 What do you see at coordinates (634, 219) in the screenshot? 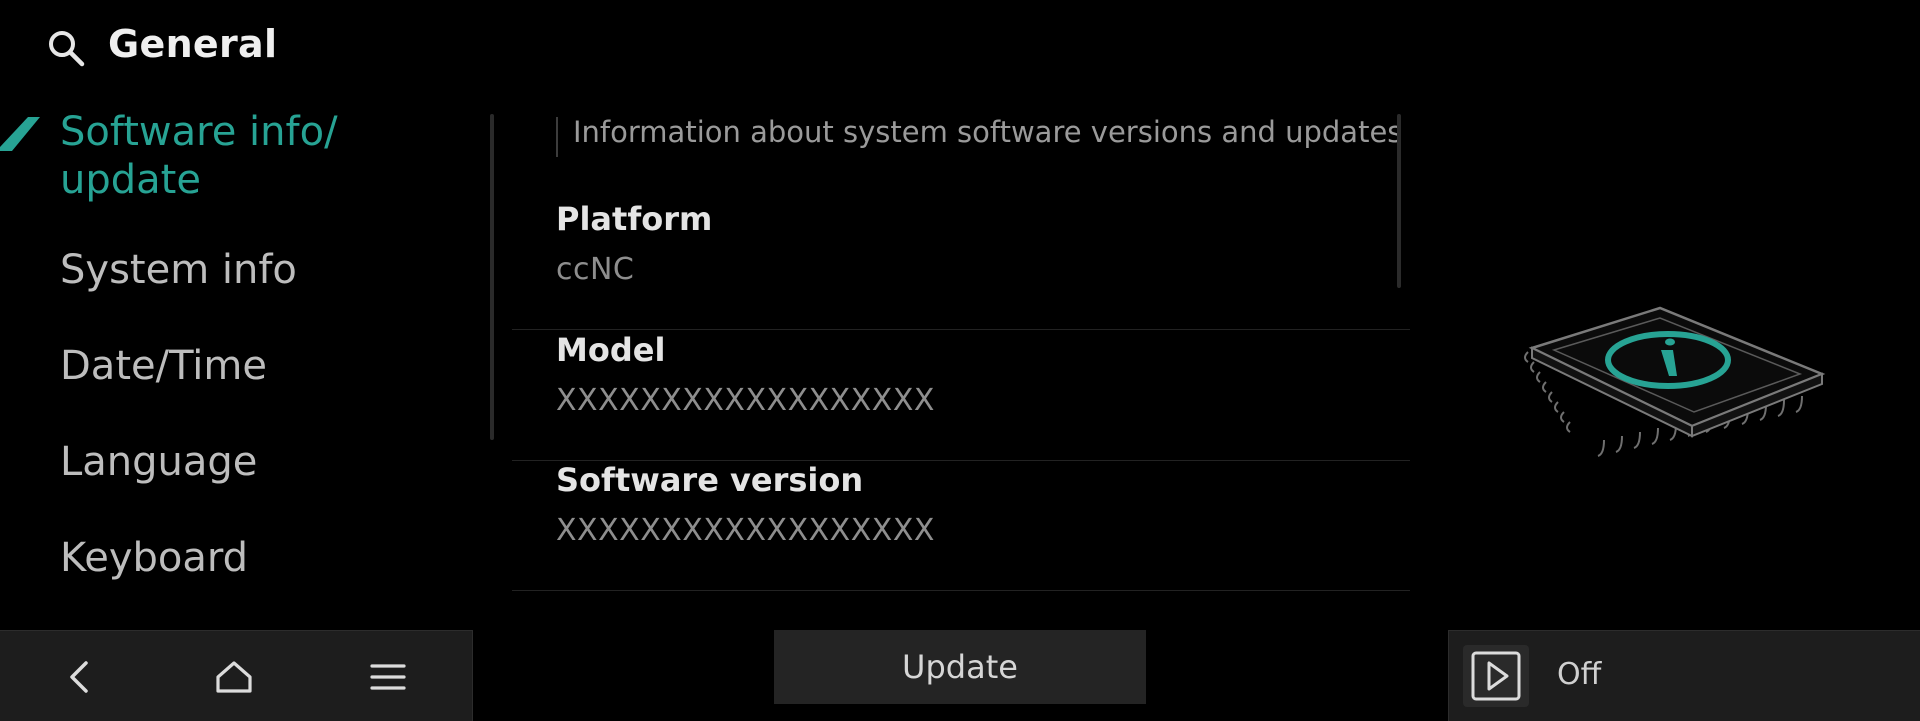
I see `row-title: Platform` at bounding box center [634, 219].